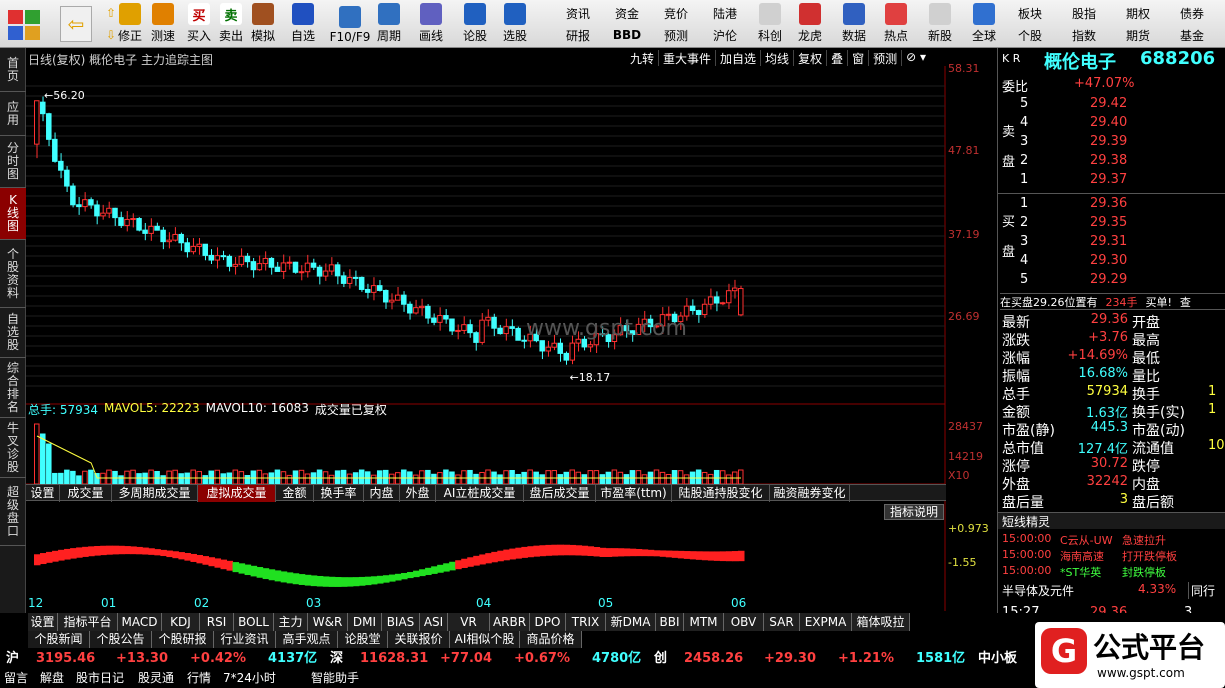 This screenshot has height=688, width=1225. What do you see at coordinates (1108, 103) in the screenshot?
I see `sell-price: 29.42` at bounding box center [1108, 103].